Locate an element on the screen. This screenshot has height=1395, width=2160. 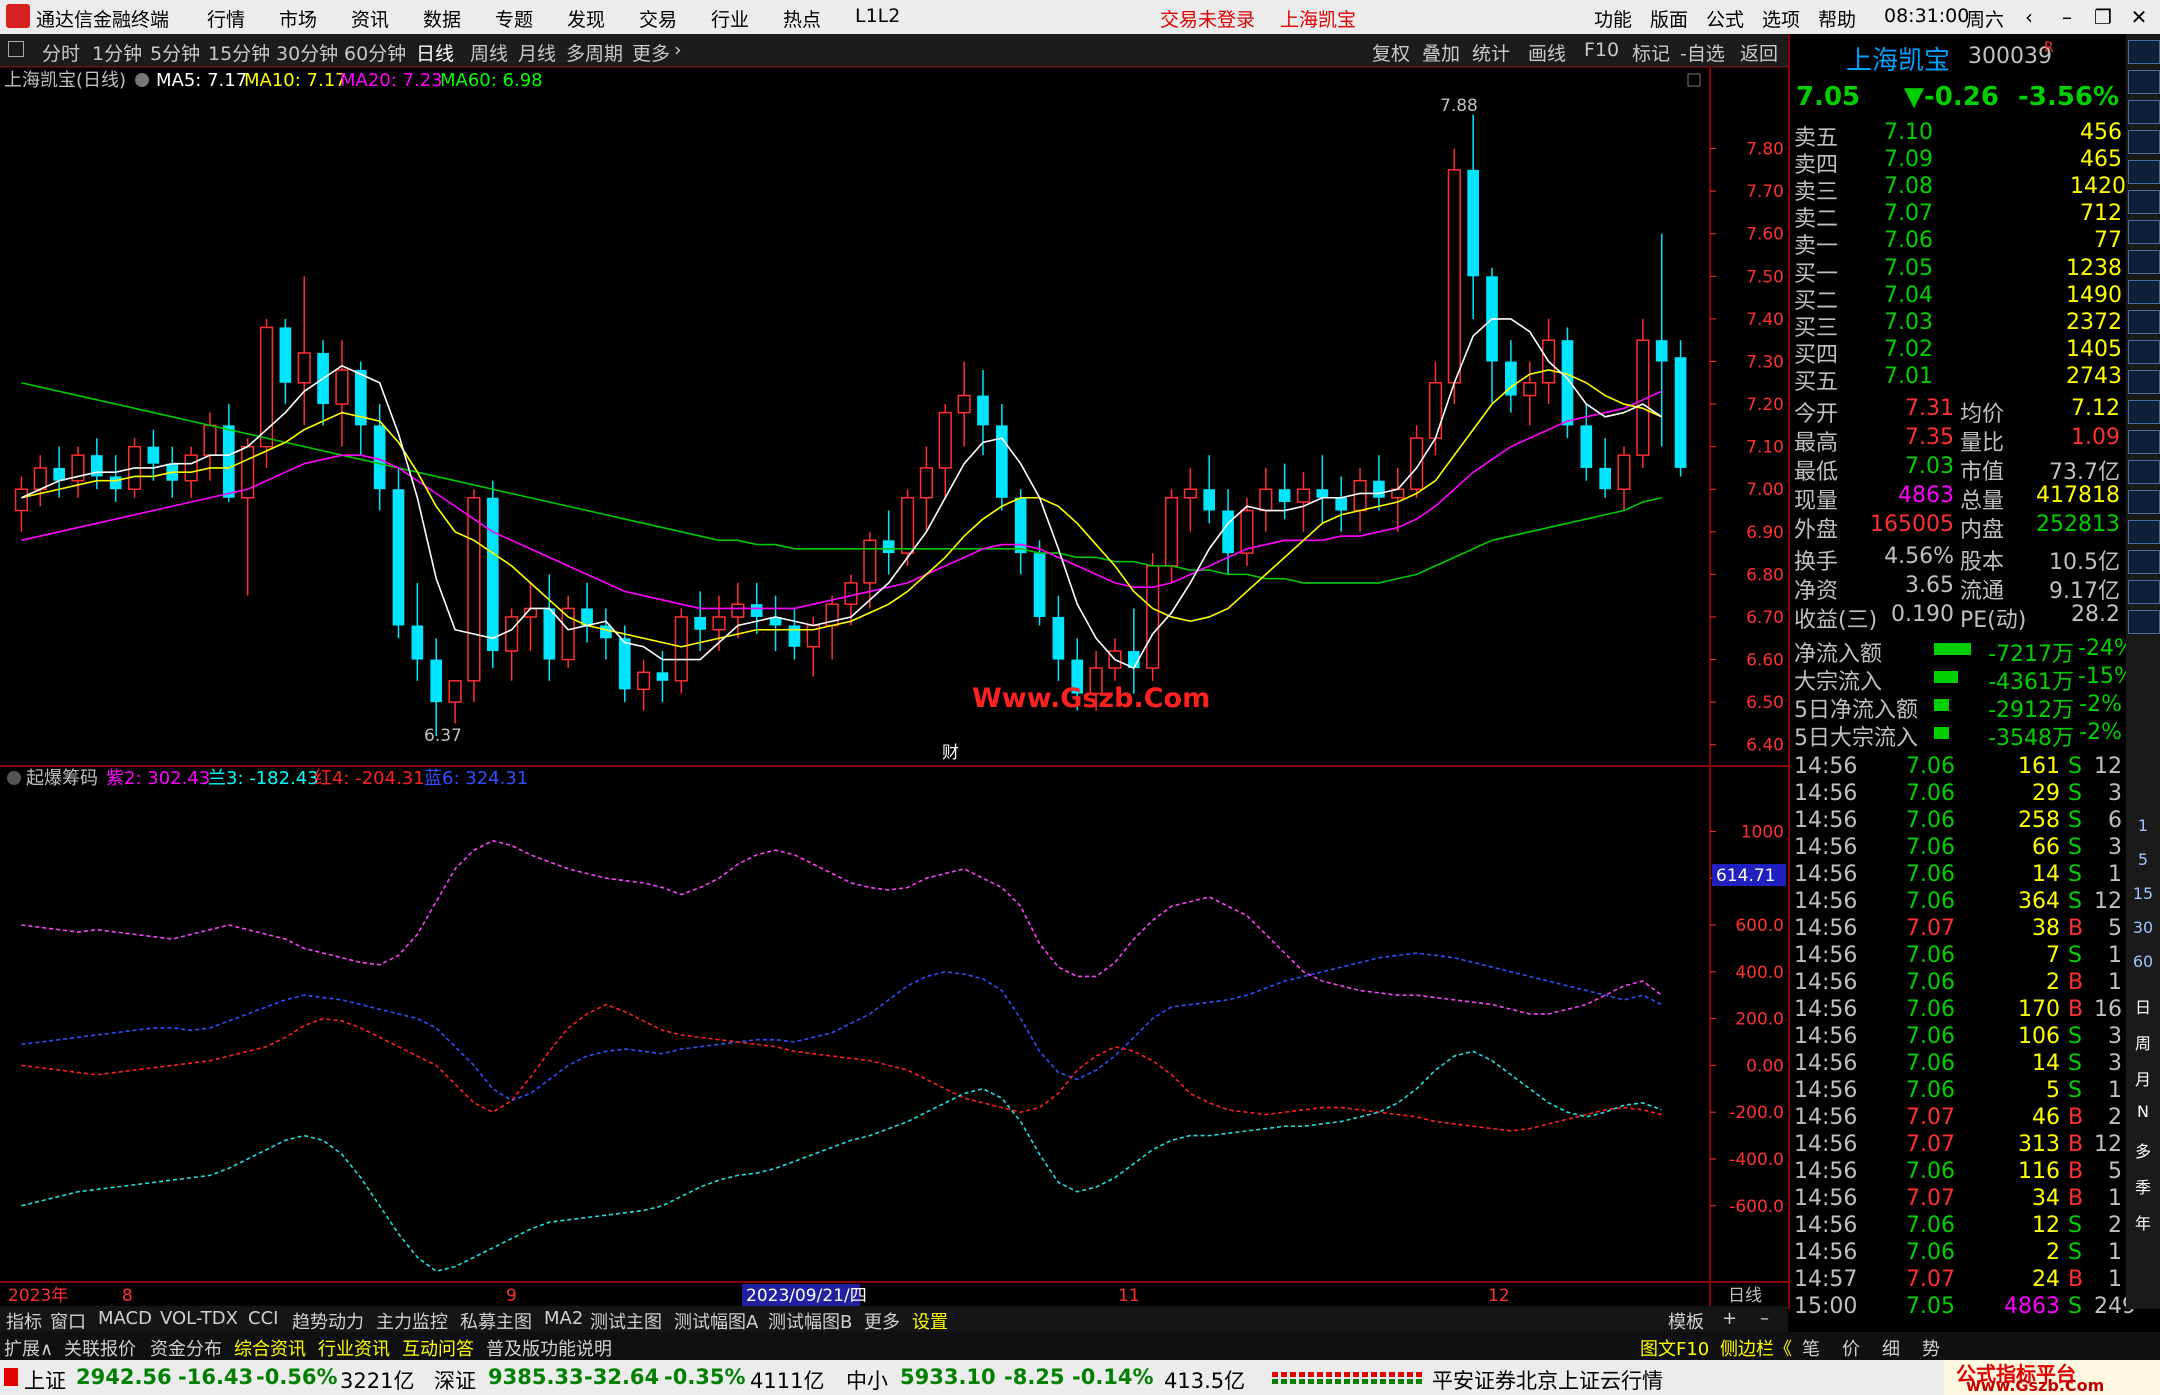
tab-more: 更多 is located at coordinates (882, 1321).